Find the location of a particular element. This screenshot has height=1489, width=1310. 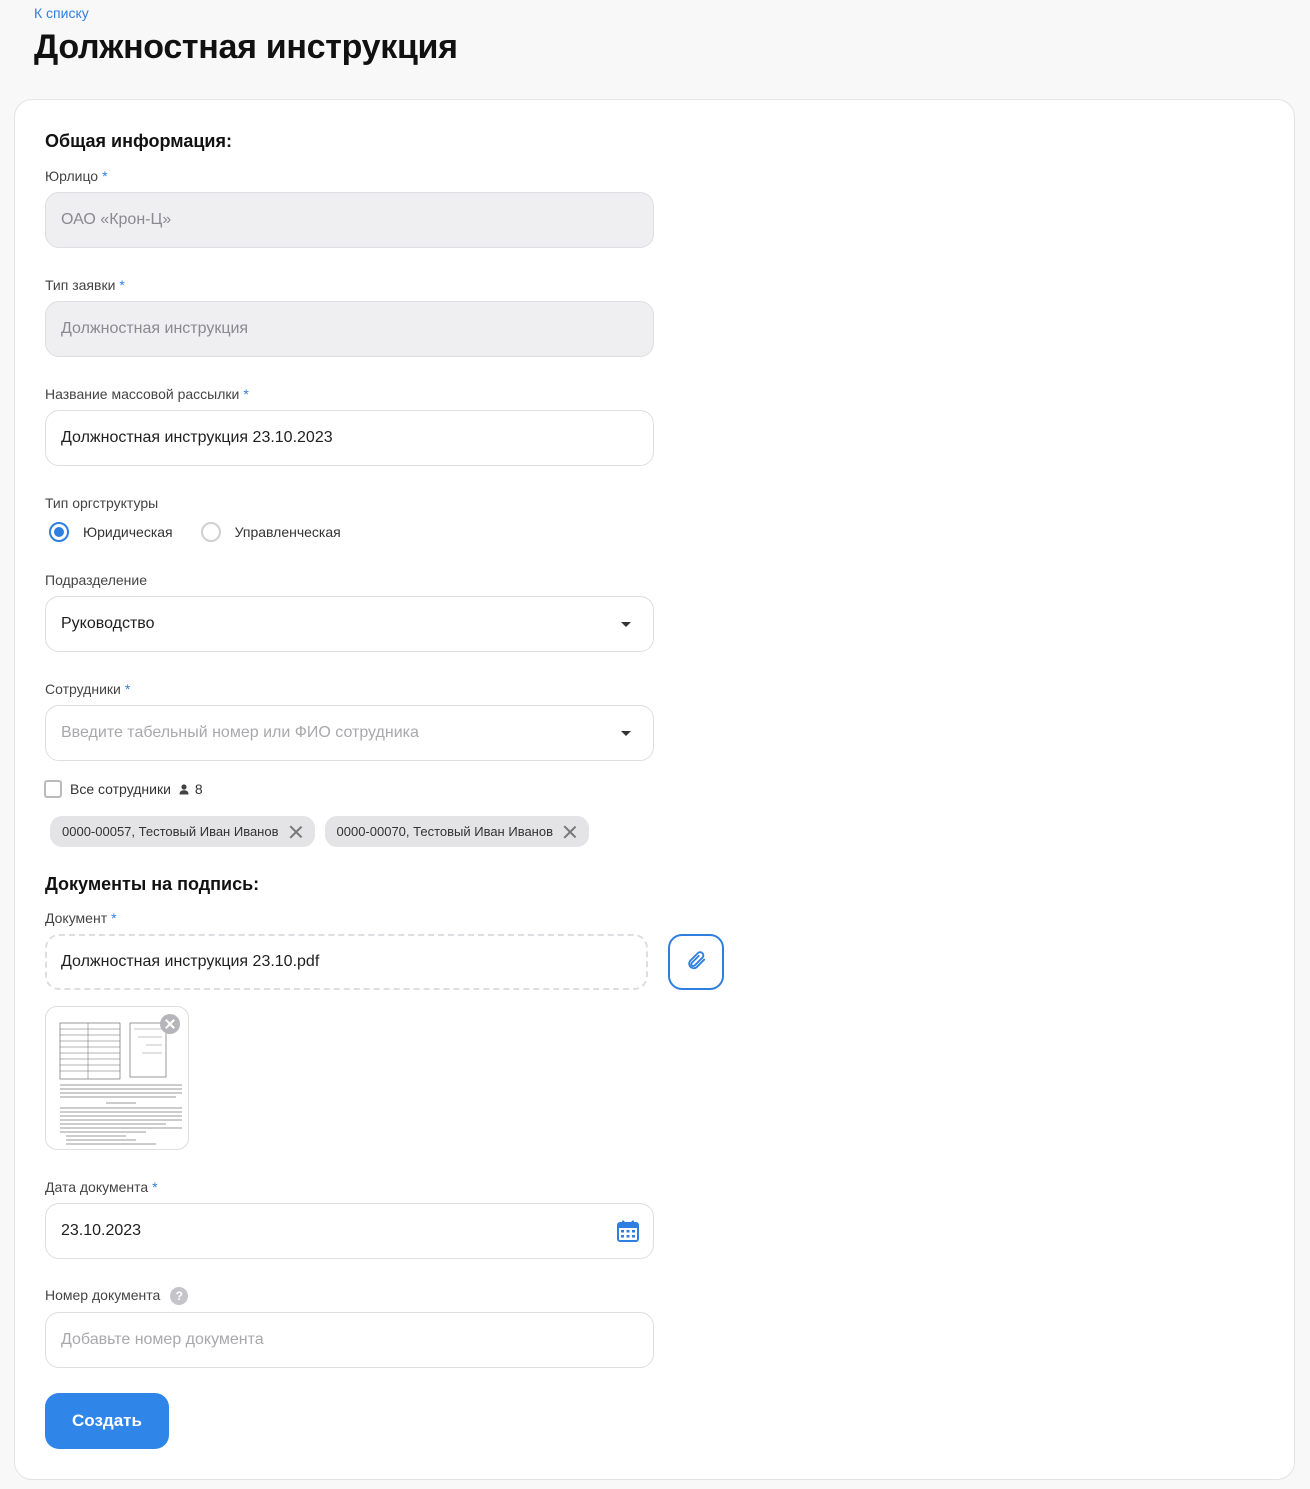

document-dropzone: Должностная инструкция 23.10.pdf is located at coordinates (346, 962).